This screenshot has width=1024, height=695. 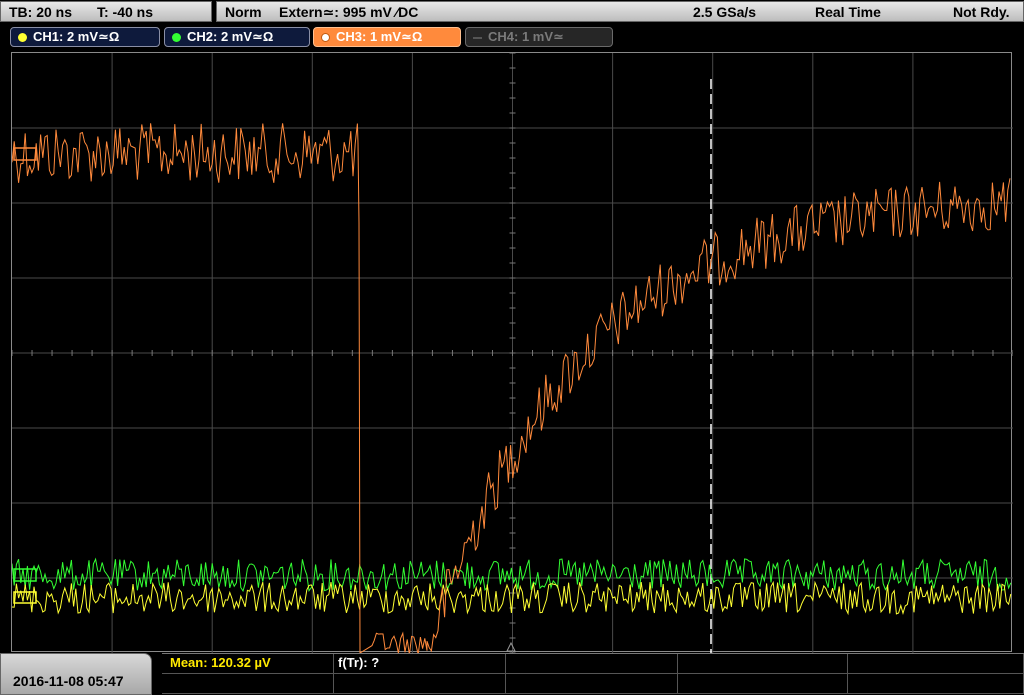 I want to click on sample-rate: 2.5 GSa/s, so click(x=725, y=12).